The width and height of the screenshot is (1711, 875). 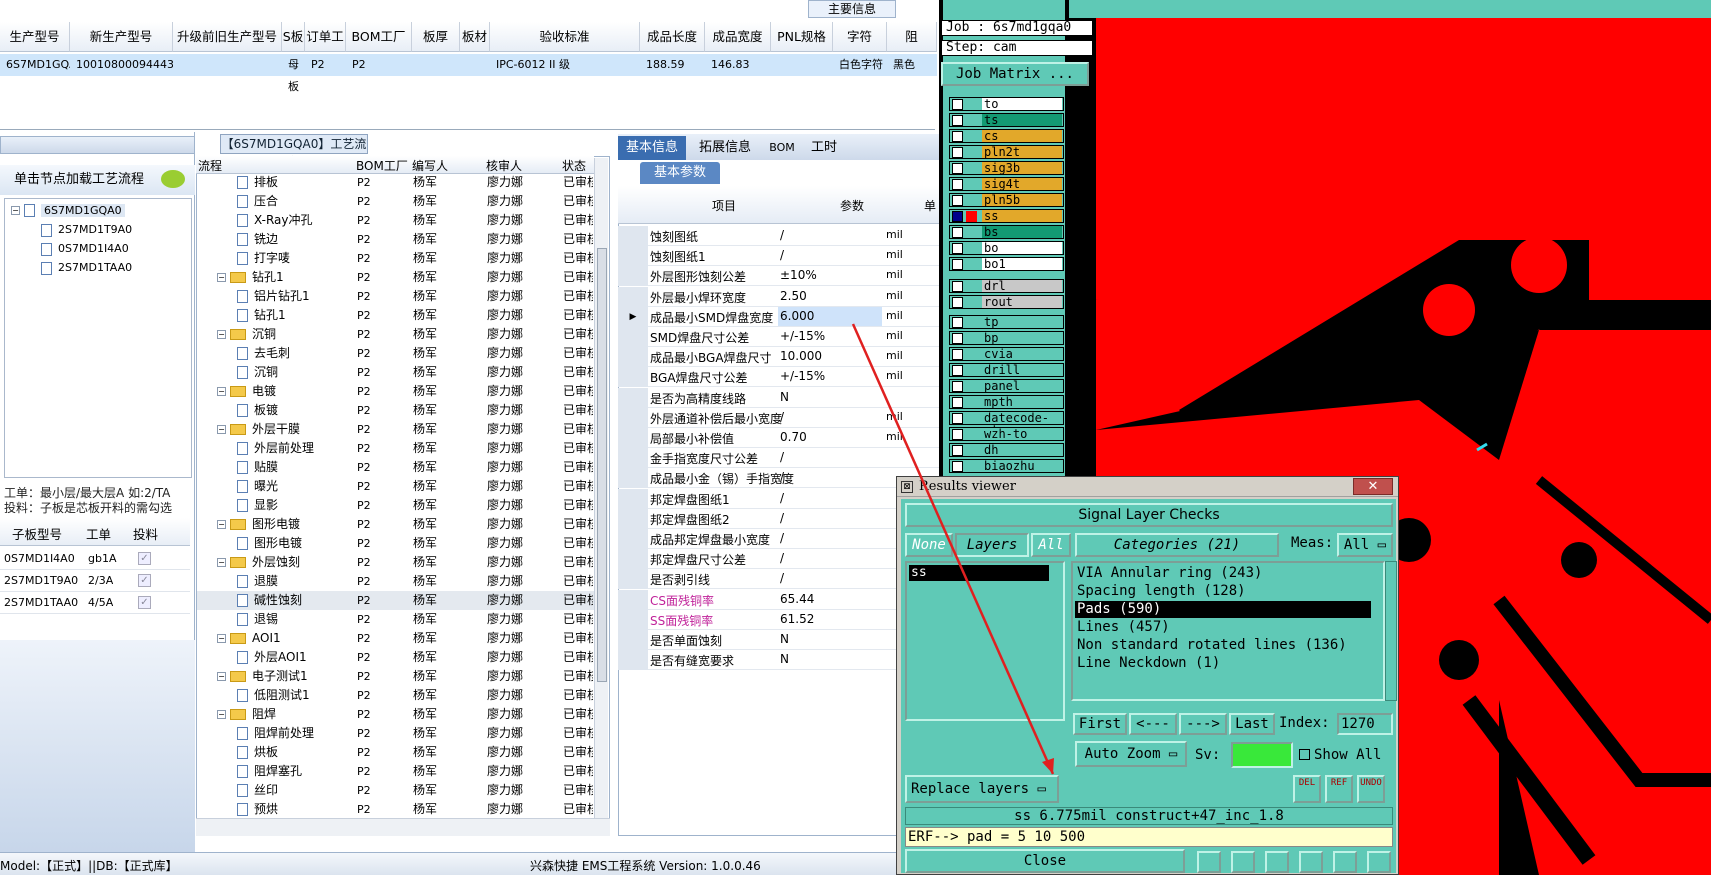 I want to click on layer-item-ss: ss, so click(x=979, y=573).